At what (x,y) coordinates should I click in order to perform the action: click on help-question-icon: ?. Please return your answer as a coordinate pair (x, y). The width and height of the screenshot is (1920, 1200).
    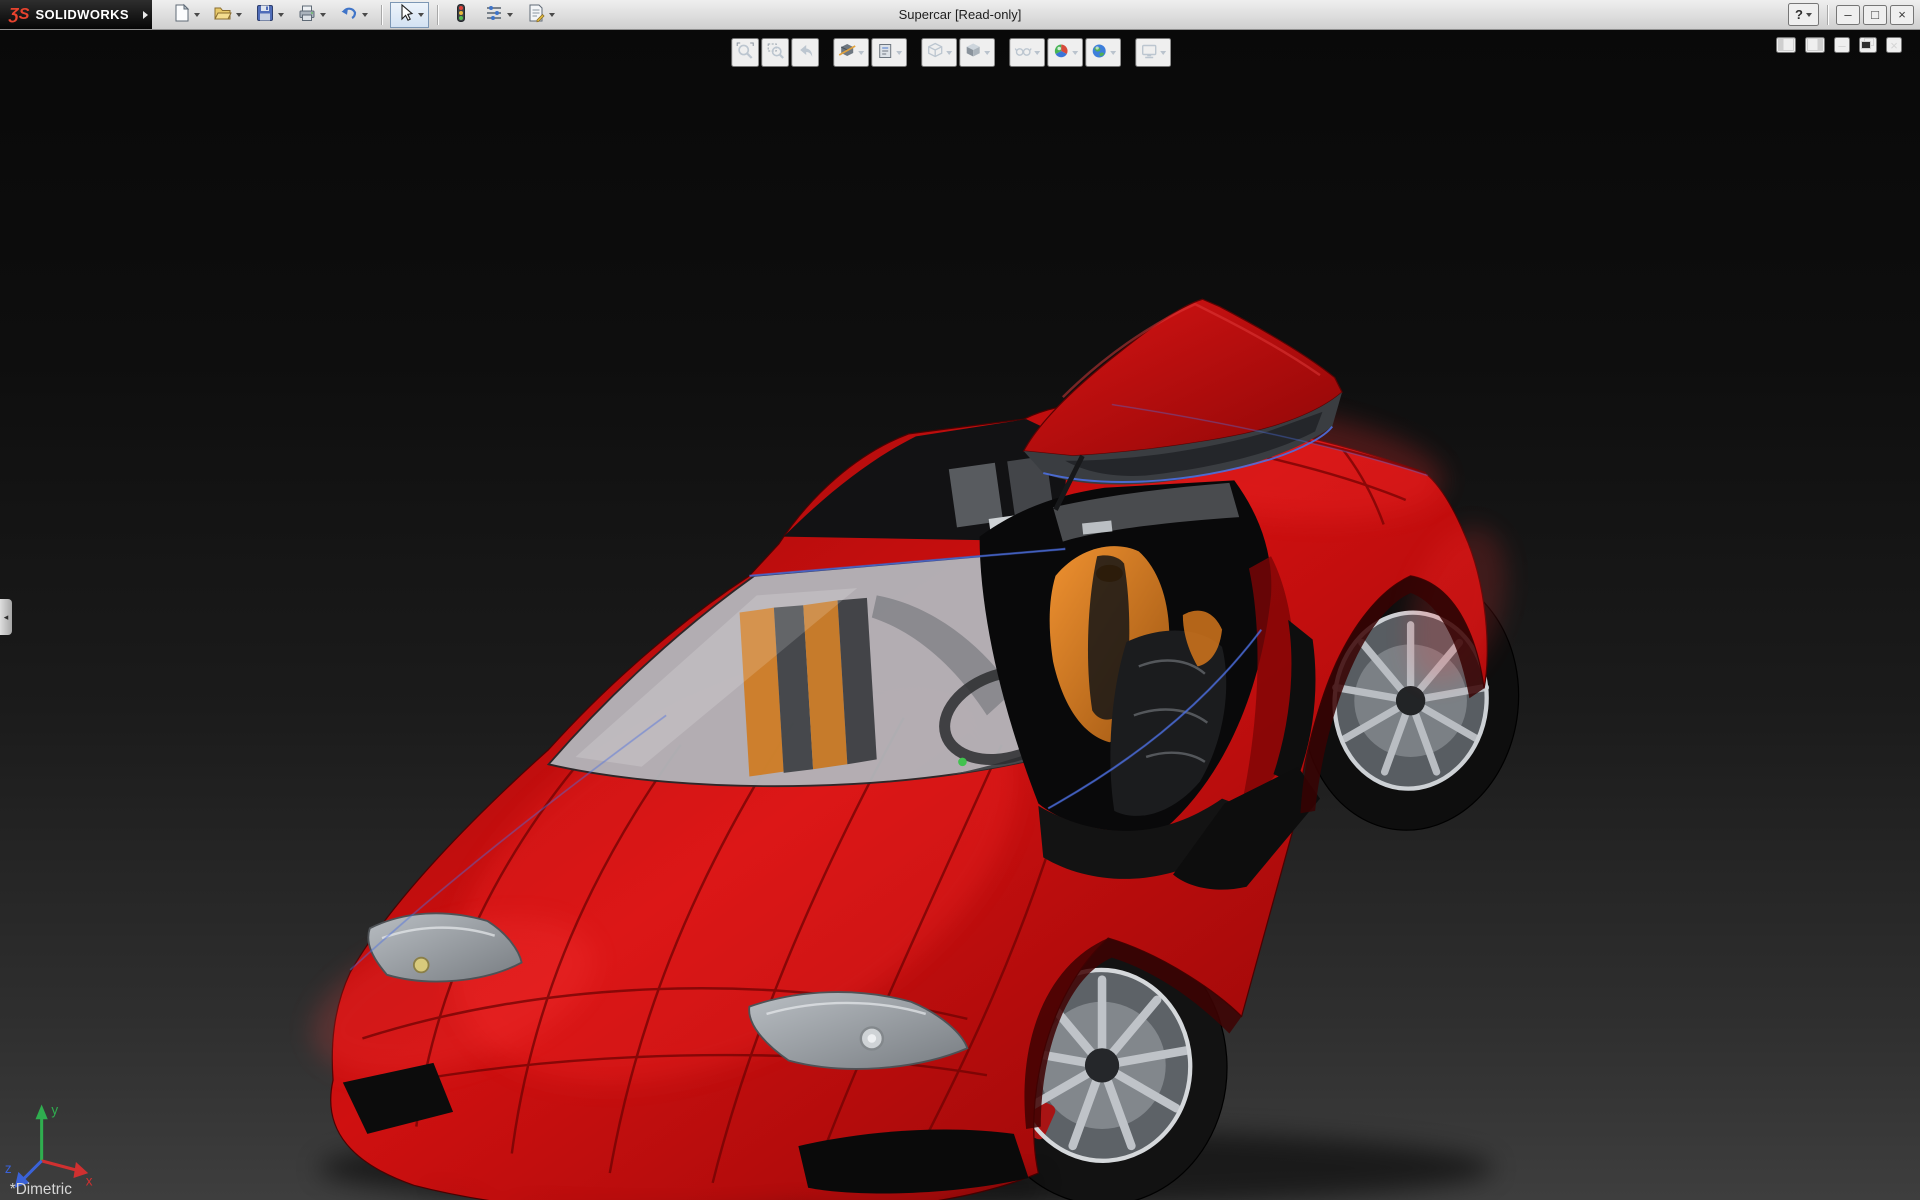
    Looking at the image, I should click on (1799, 14).